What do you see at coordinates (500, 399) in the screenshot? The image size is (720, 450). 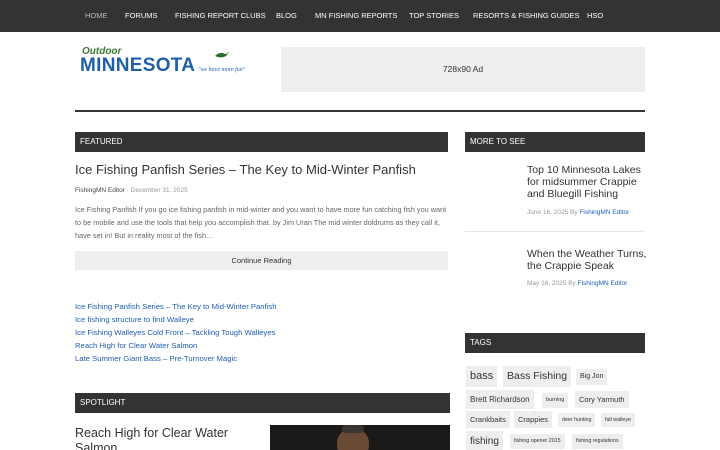 I see `tag-brett-richardson: Brett Richardson` at bounding box center [500, 399].